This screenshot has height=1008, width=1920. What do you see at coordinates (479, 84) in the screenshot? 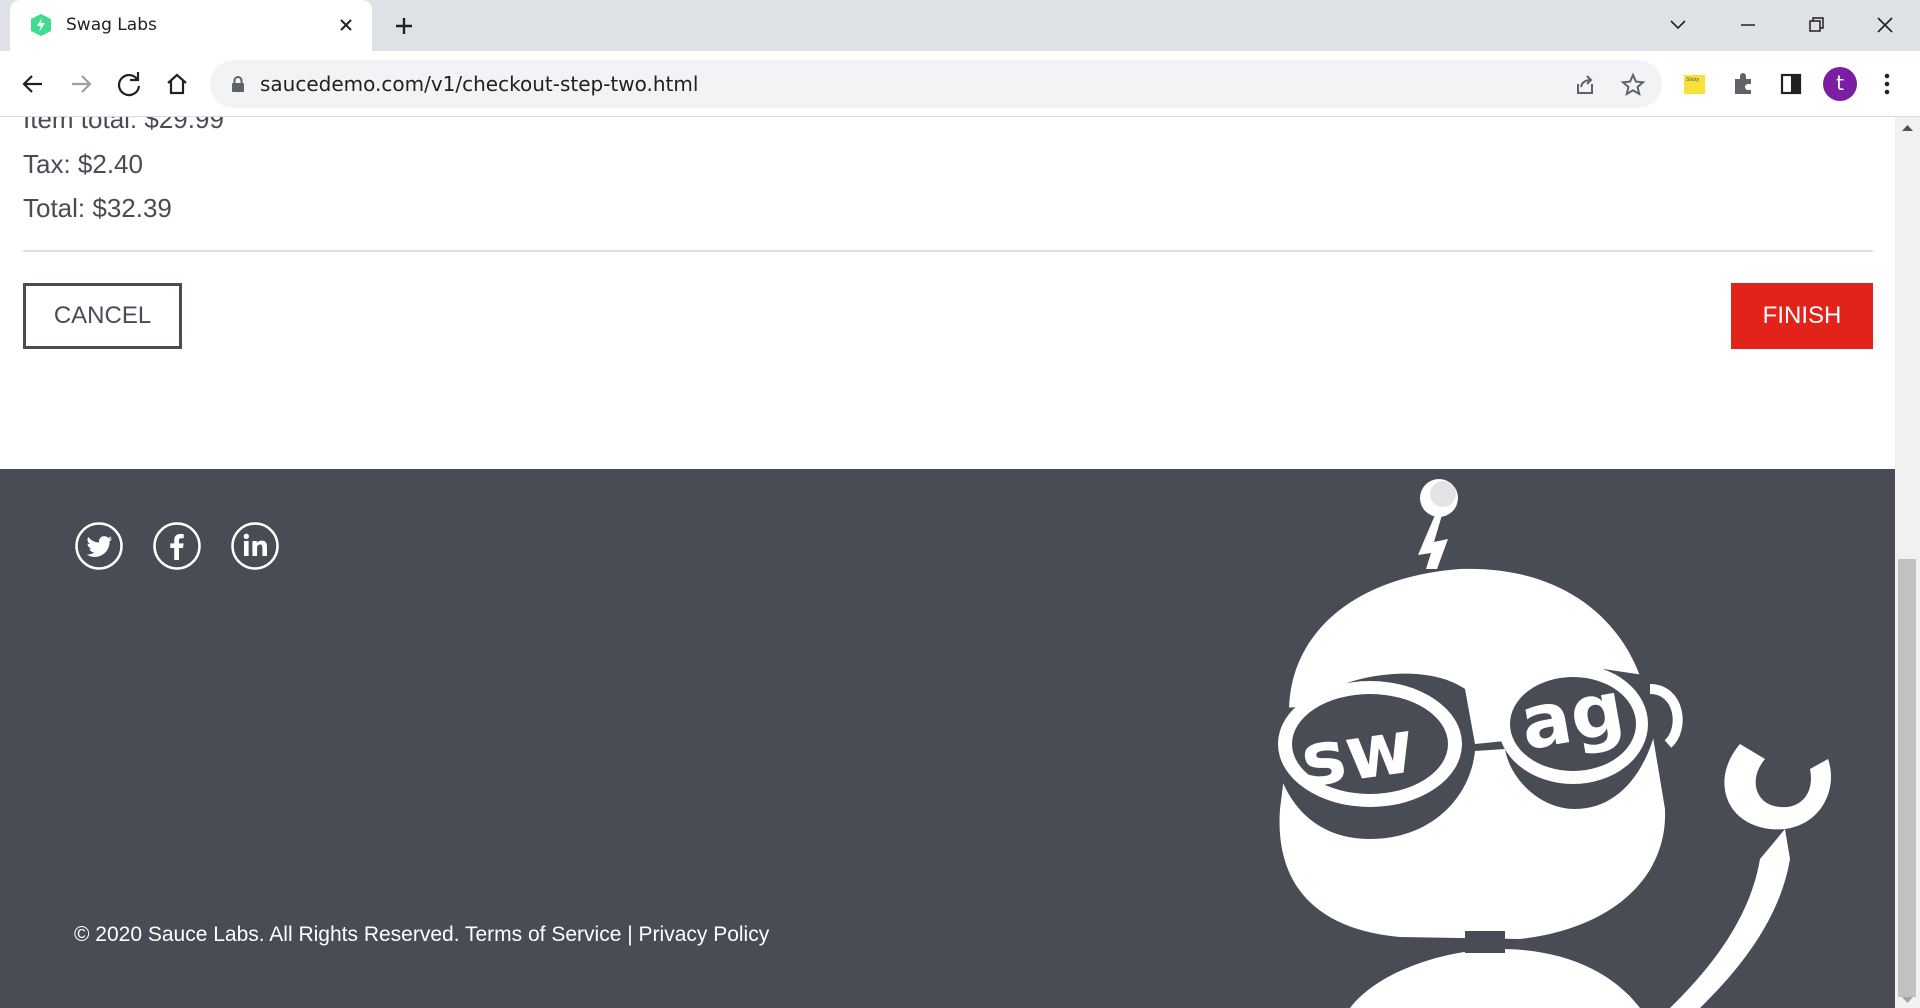
I see `url-text: saucedemo.com/v1/checkout-step-two.html` at bounding box center [479, 84].